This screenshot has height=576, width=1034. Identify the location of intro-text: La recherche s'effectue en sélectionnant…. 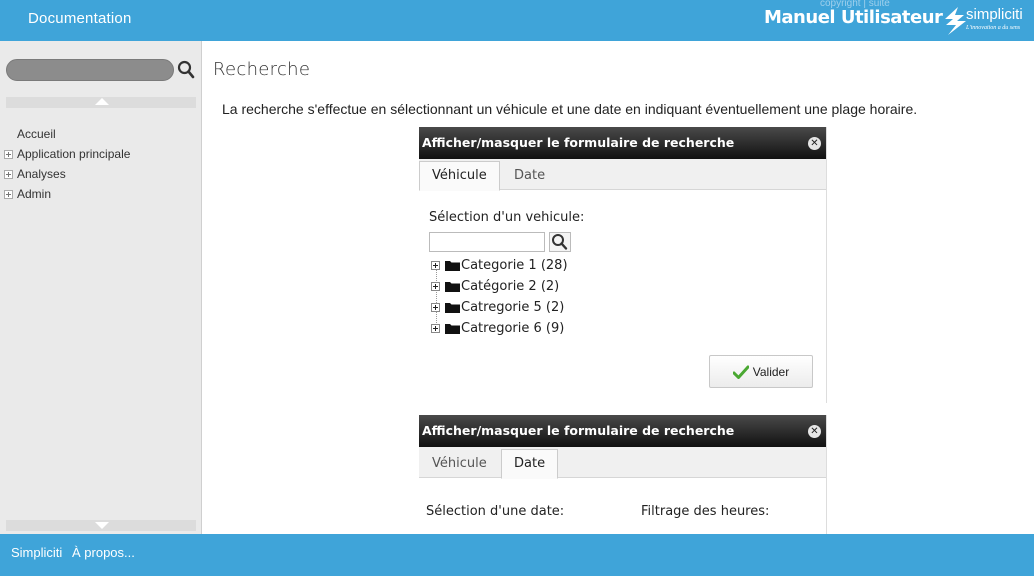
(570, 109).